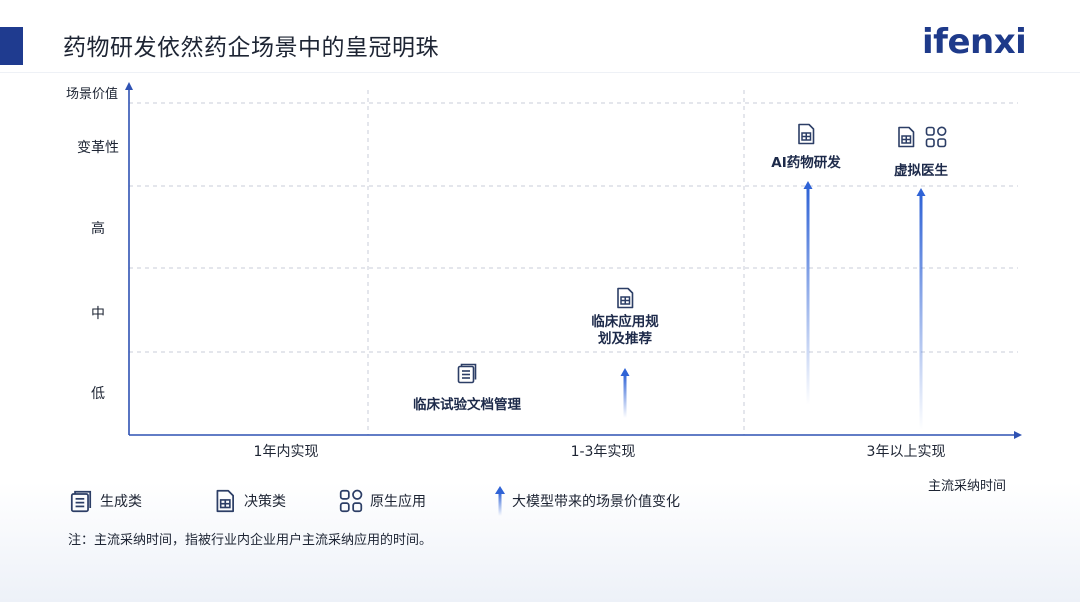  What do you see at coordinates (921, 170) in the screenshot?
I see `point-label: 虚拟医生` at bounding box center [921, 170].